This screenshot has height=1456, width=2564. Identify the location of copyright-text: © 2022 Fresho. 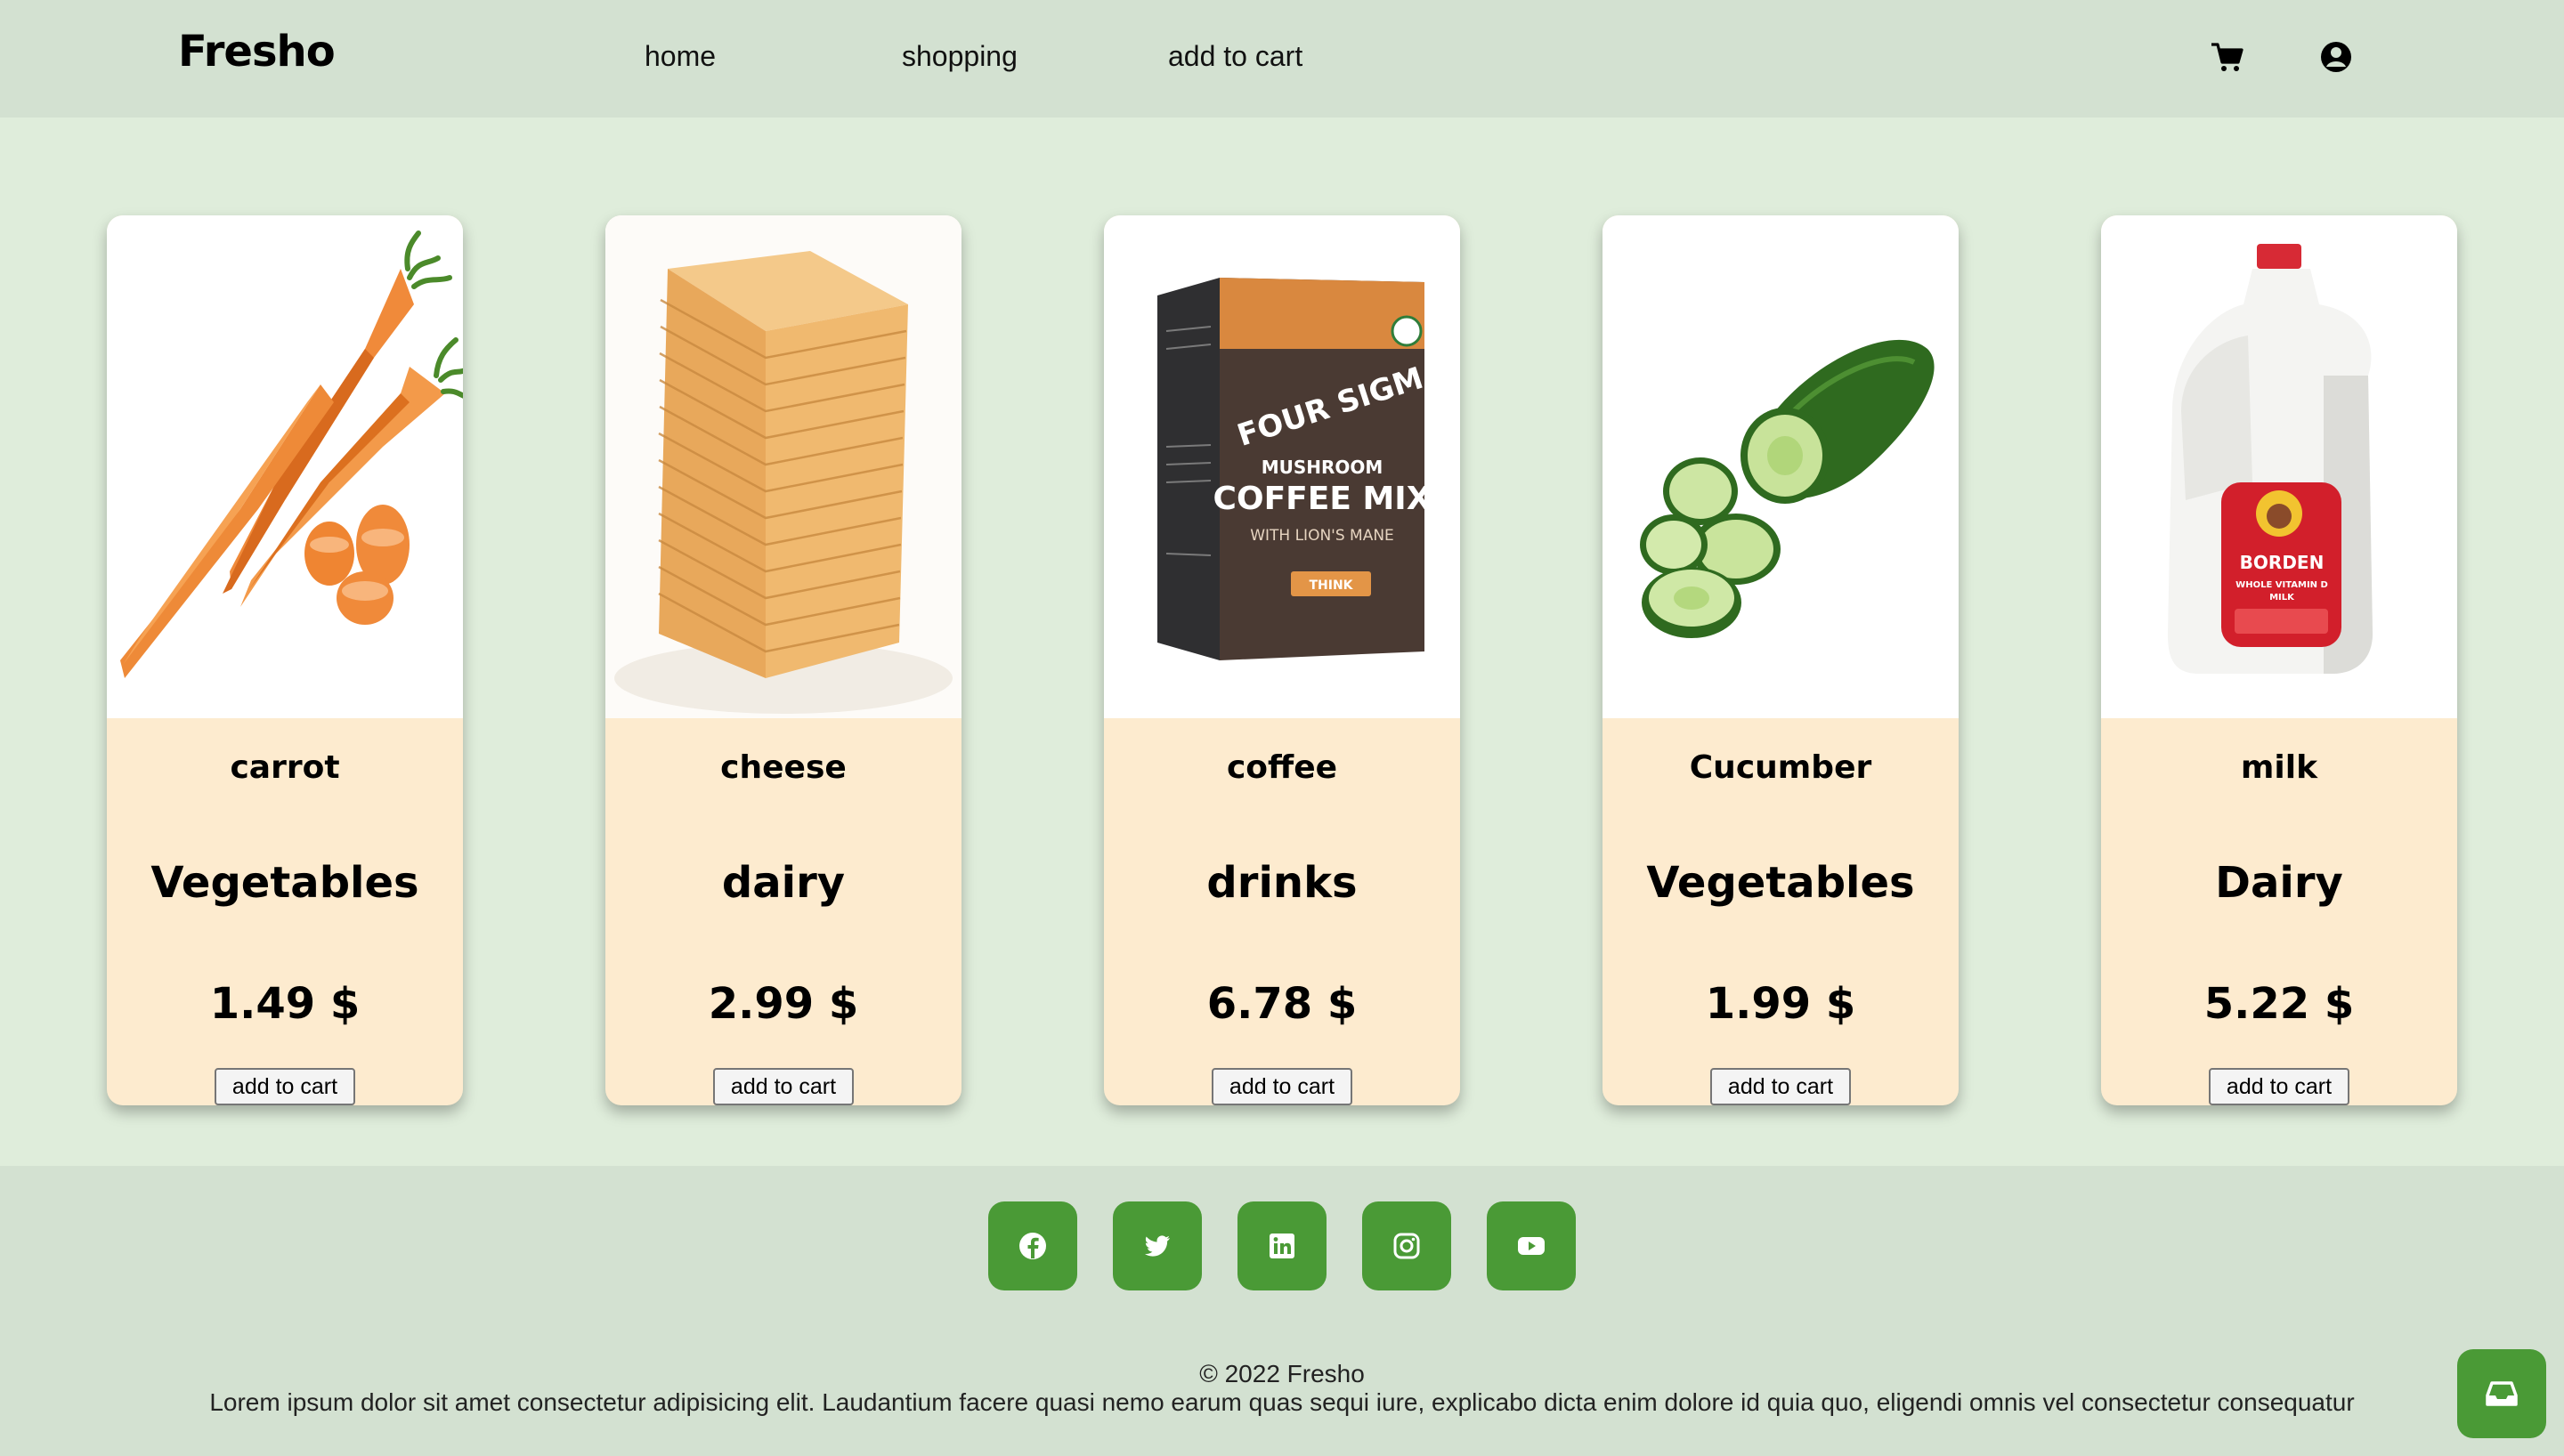
(1282, 1373).